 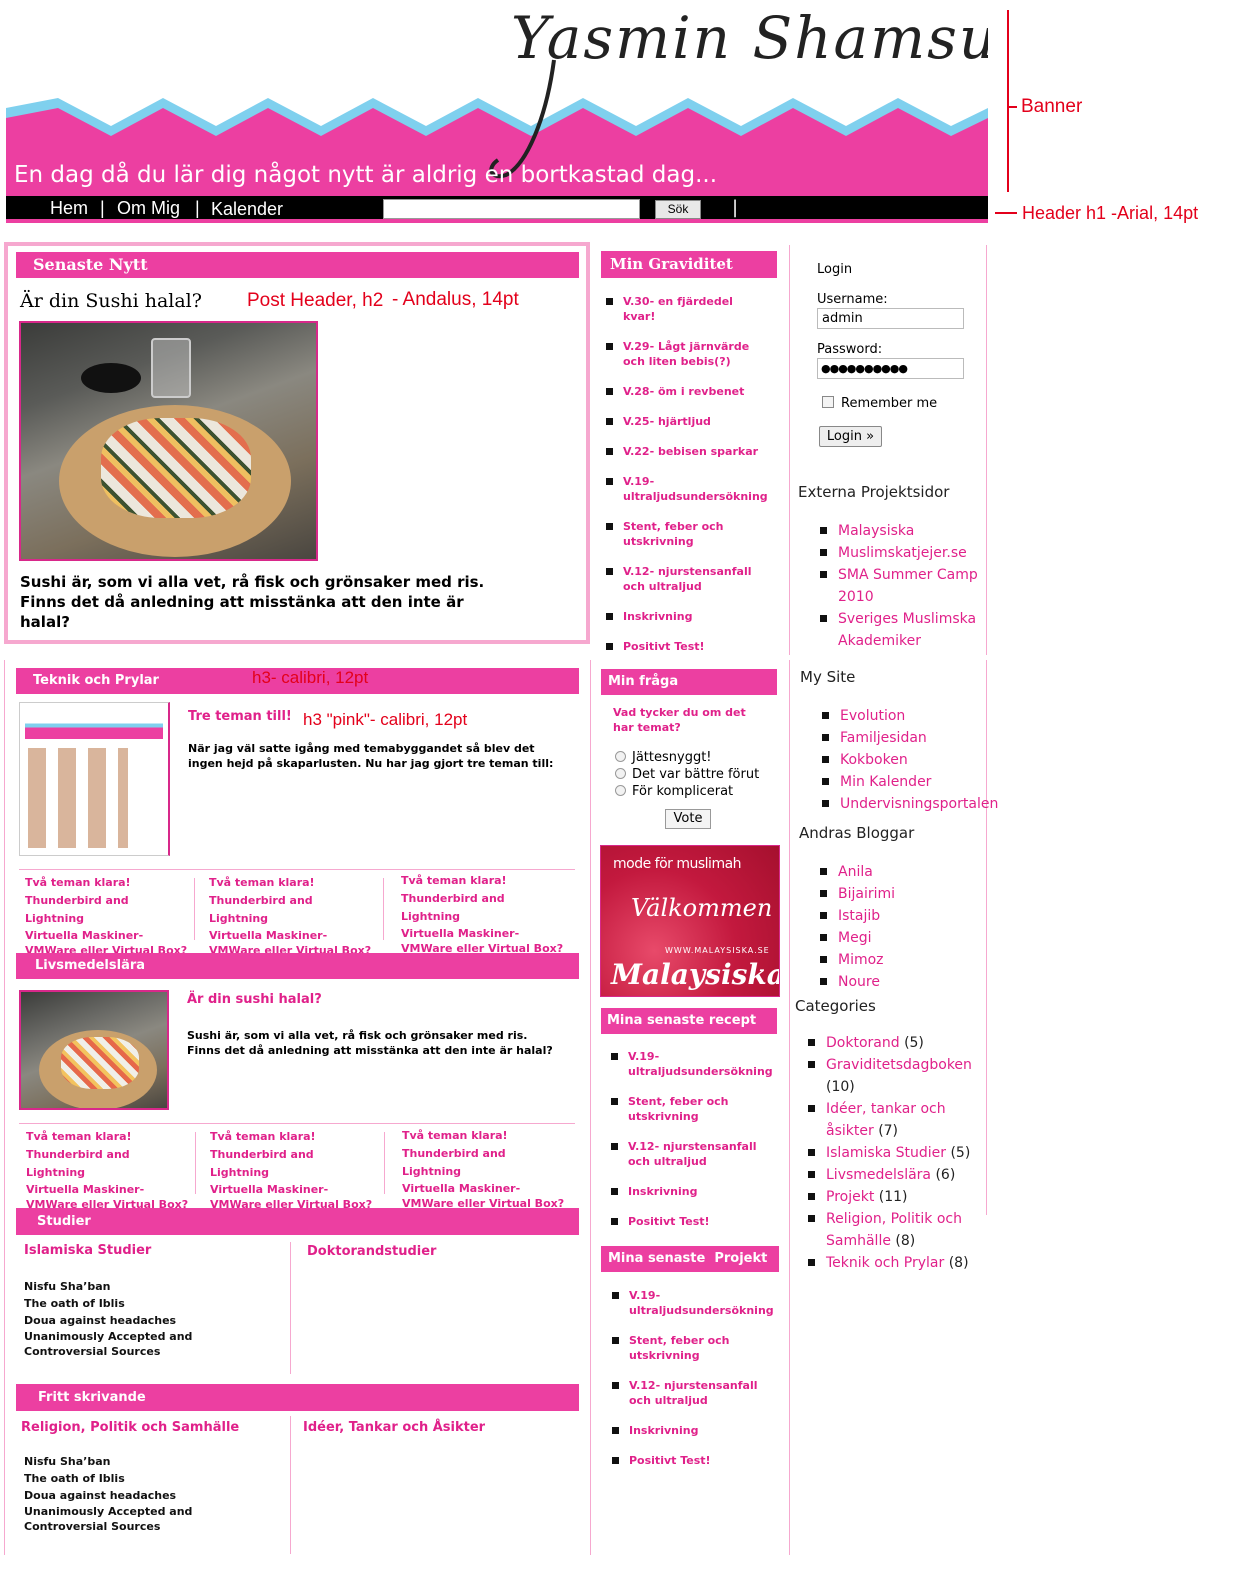 I want to click on category-item: Livsmedelslära (6), so click(x=898, y=1175).